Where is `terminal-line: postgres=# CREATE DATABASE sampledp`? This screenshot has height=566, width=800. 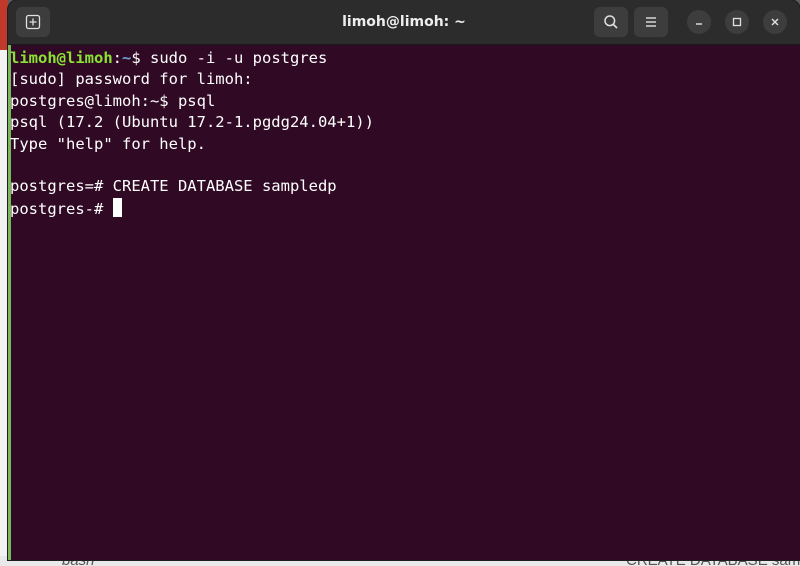
terminal-line: postgres=# CREATE DATABASE sampledp is located at coordinates (173, 186).